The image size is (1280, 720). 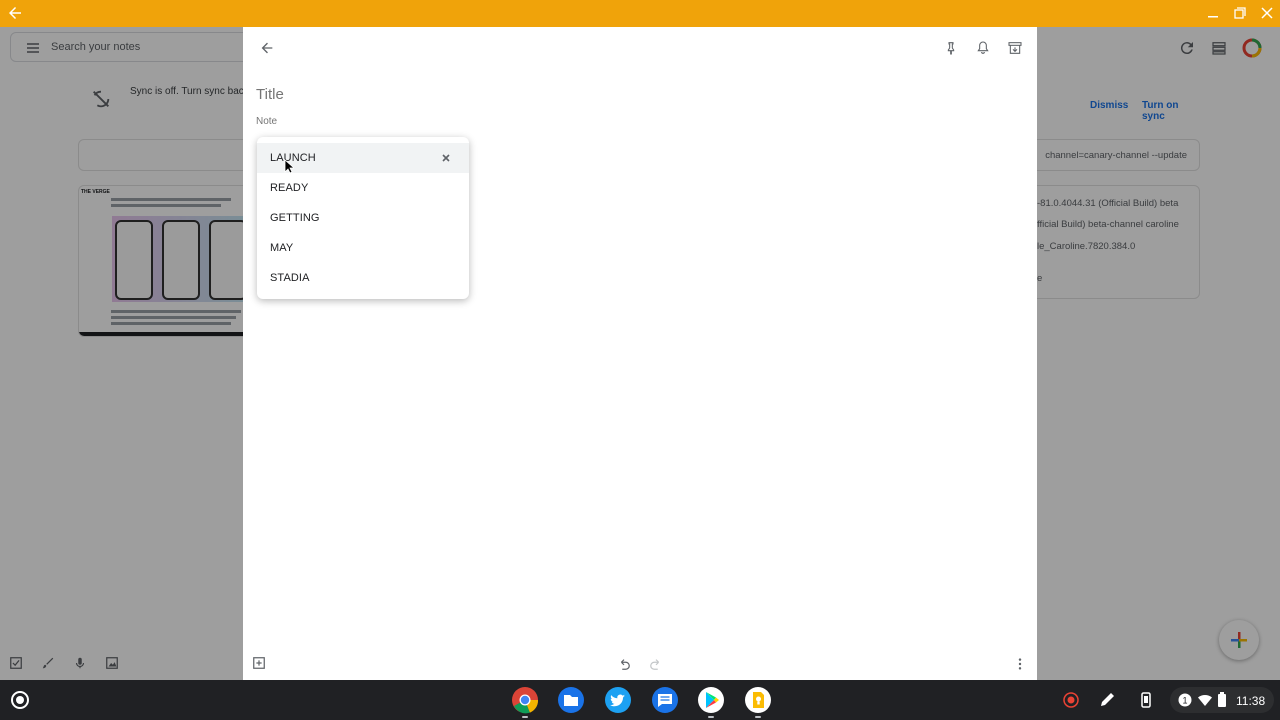 What do you see at coordinates (363, 188) in the screenshot?
I see `suggestion-item: READY` at bounding box center [363, 188].